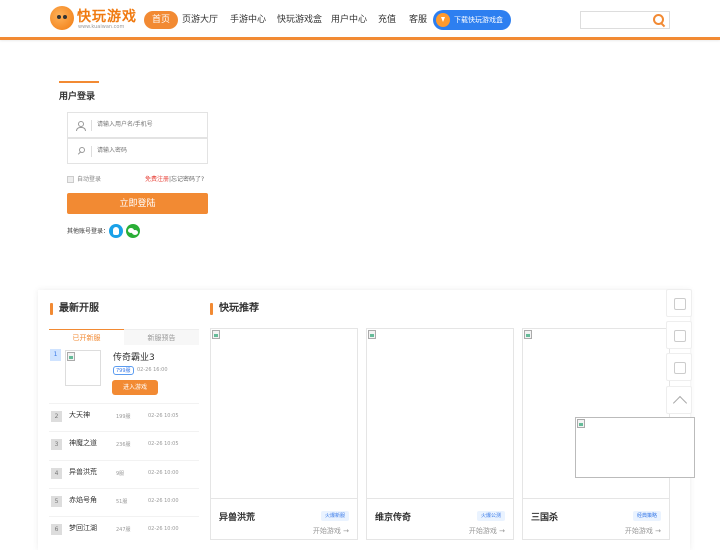 Image resolution: width=720 pixels, height=550 pixels. What do you see at coordinates (83, 368) in the screenshot?
I see `game-thumbnail` at bounding box center [83, 368].